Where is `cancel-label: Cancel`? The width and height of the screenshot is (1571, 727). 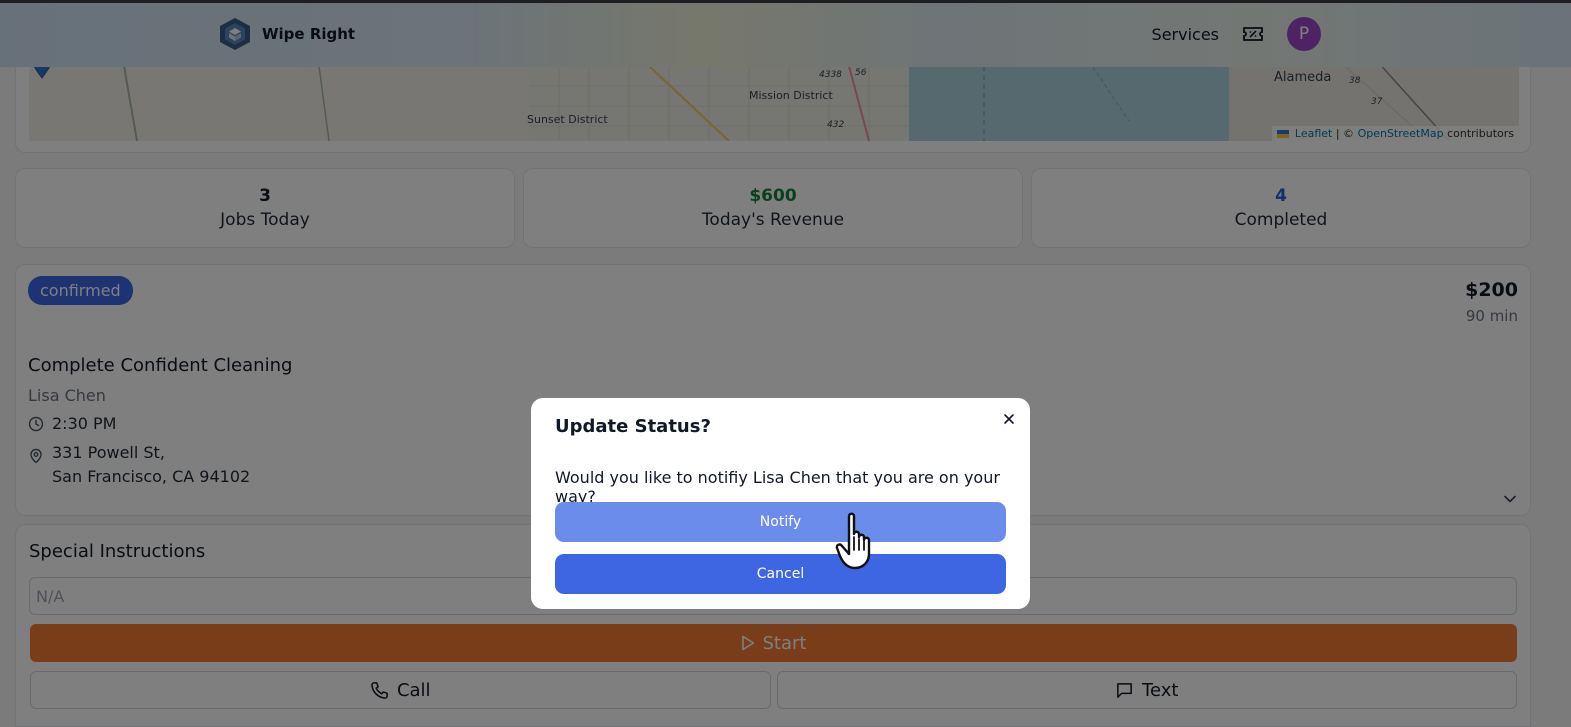 cancel-label: Cancel is located at coordinates (780, 574).